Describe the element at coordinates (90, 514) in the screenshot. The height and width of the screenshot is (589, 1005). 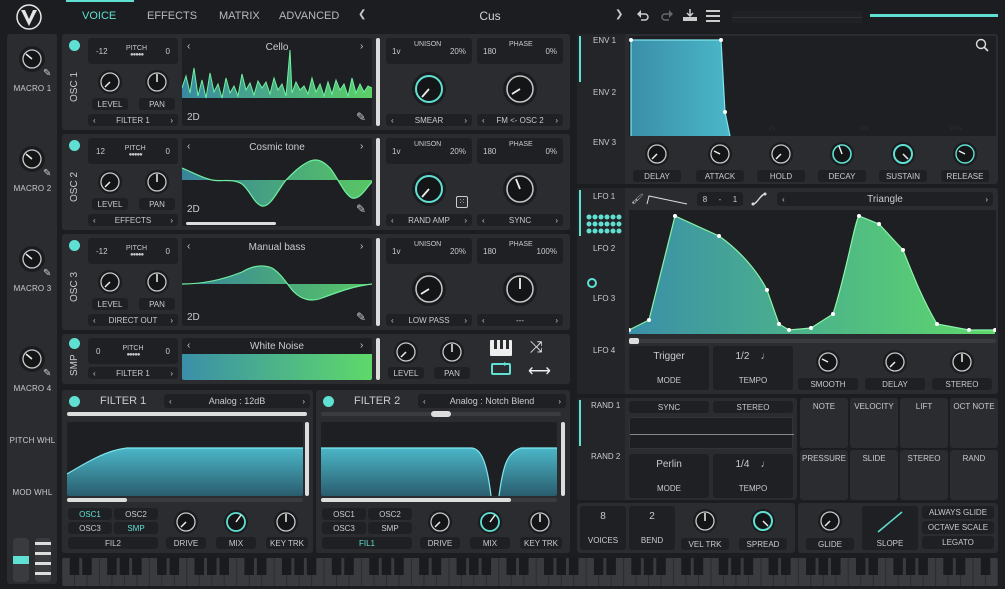
I see `filter-1-src-osc1: OSC1` at that location.